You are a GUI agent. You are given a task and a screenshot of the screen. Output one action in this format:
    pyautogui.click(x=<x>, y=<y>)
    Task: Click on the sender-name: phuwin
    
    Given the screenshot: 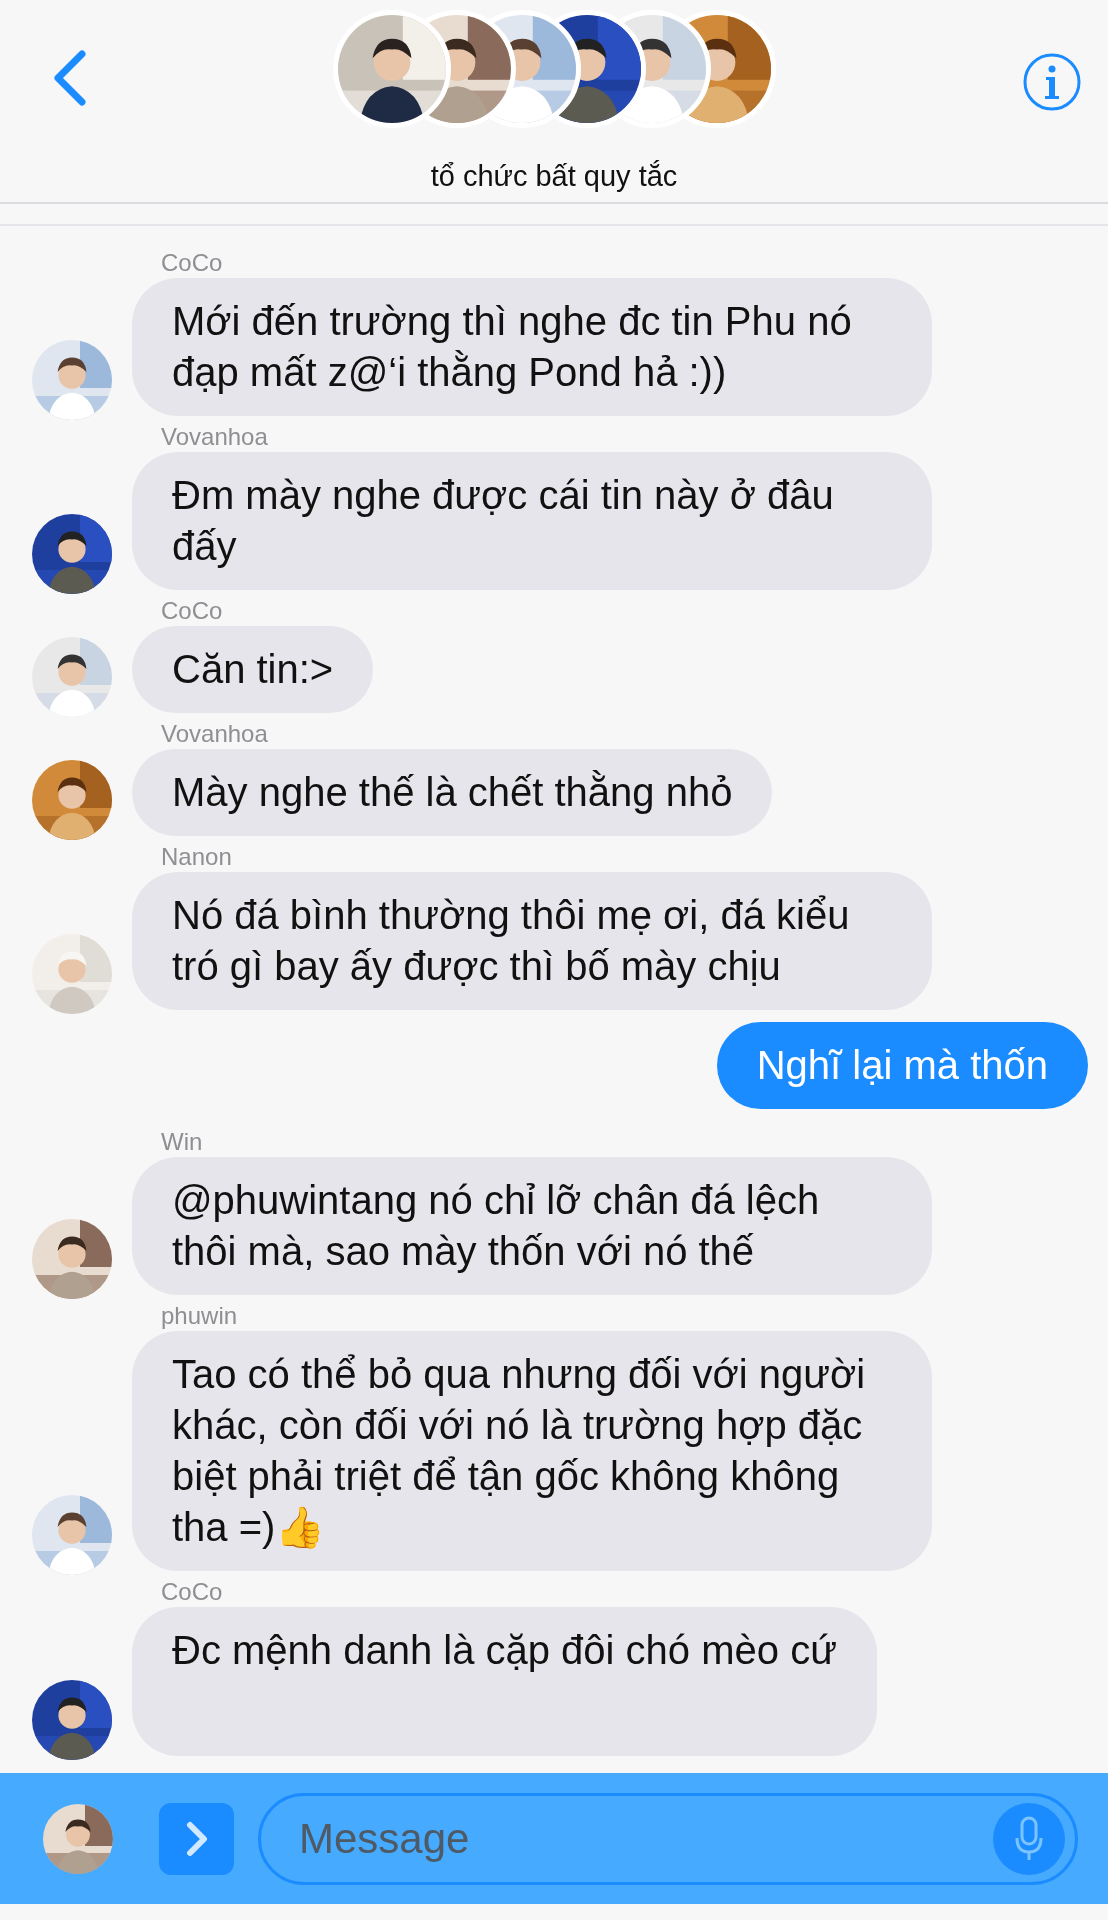 What is the action you would take?
    pyautogui.click(x=200, y=1316)
    